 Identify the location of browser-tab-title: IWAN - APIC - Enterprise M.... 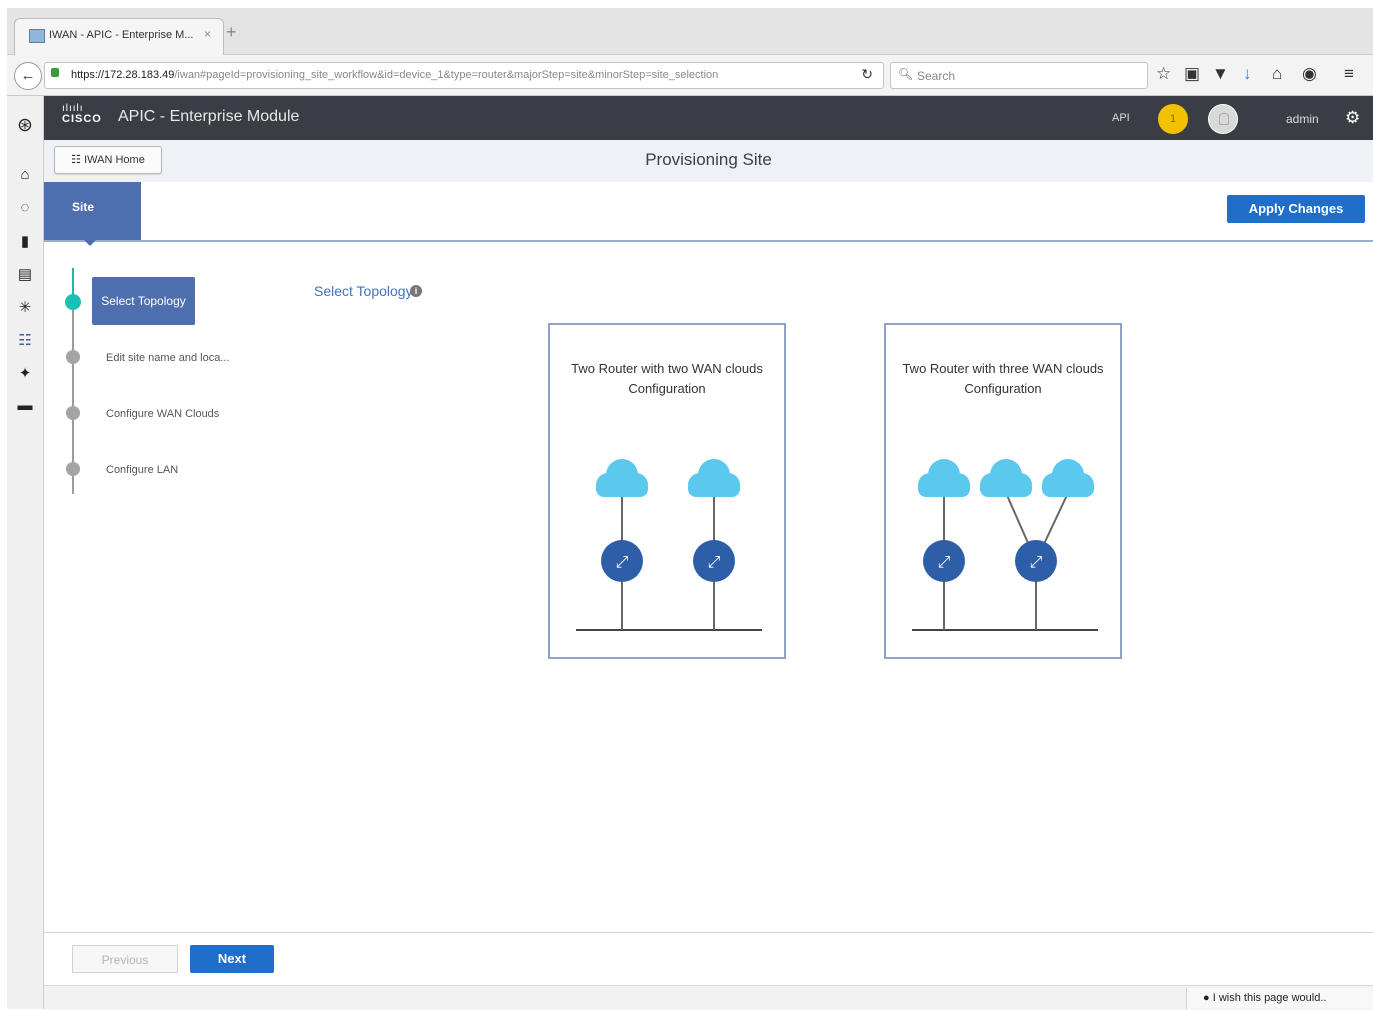
(121, 35).